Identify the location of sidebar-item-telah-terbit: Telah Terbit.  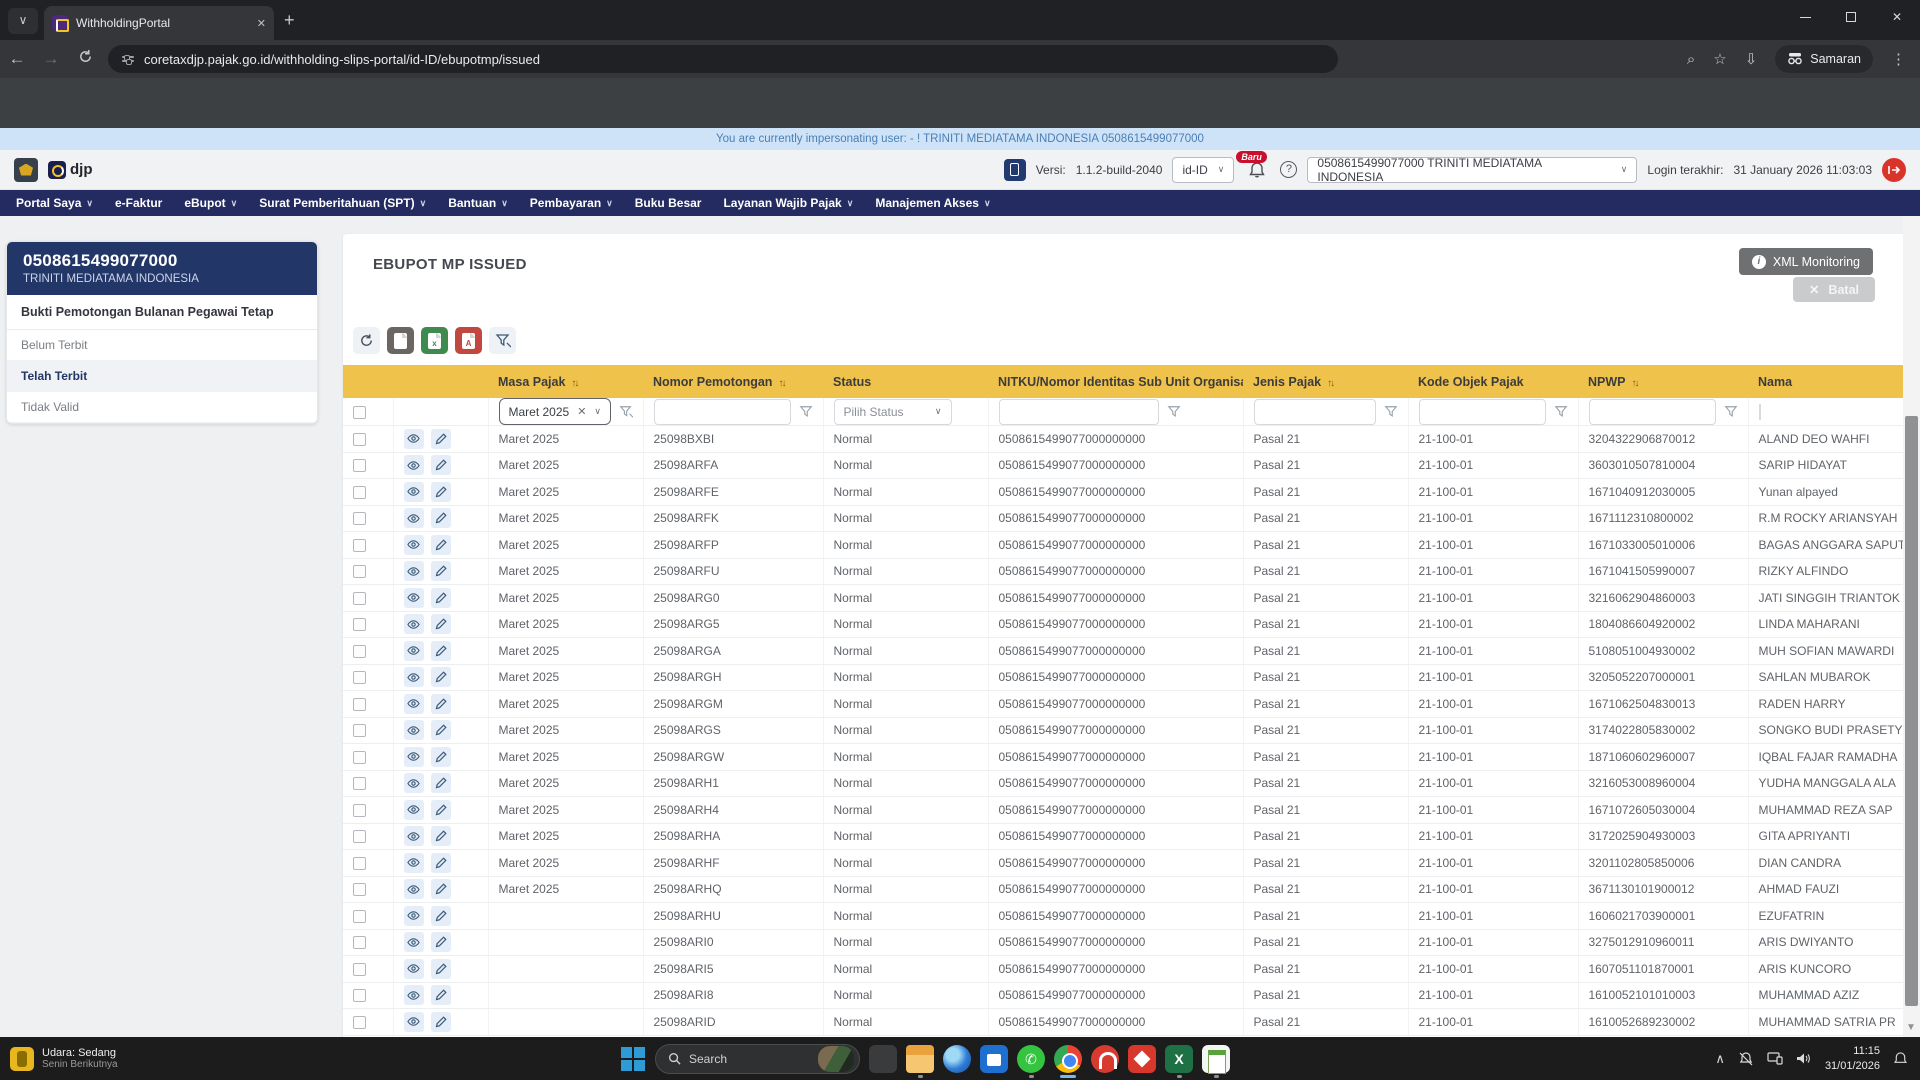
(162, 376).